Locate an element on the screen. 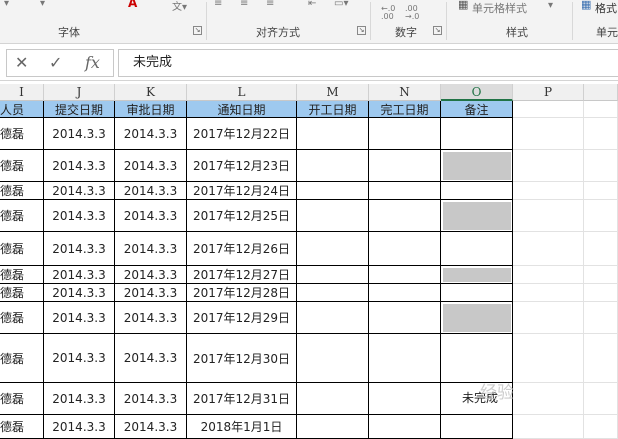 The height and width of the screenshot is (439, 618). indent-icon: ⇤ is located at coordinates (312, 4).